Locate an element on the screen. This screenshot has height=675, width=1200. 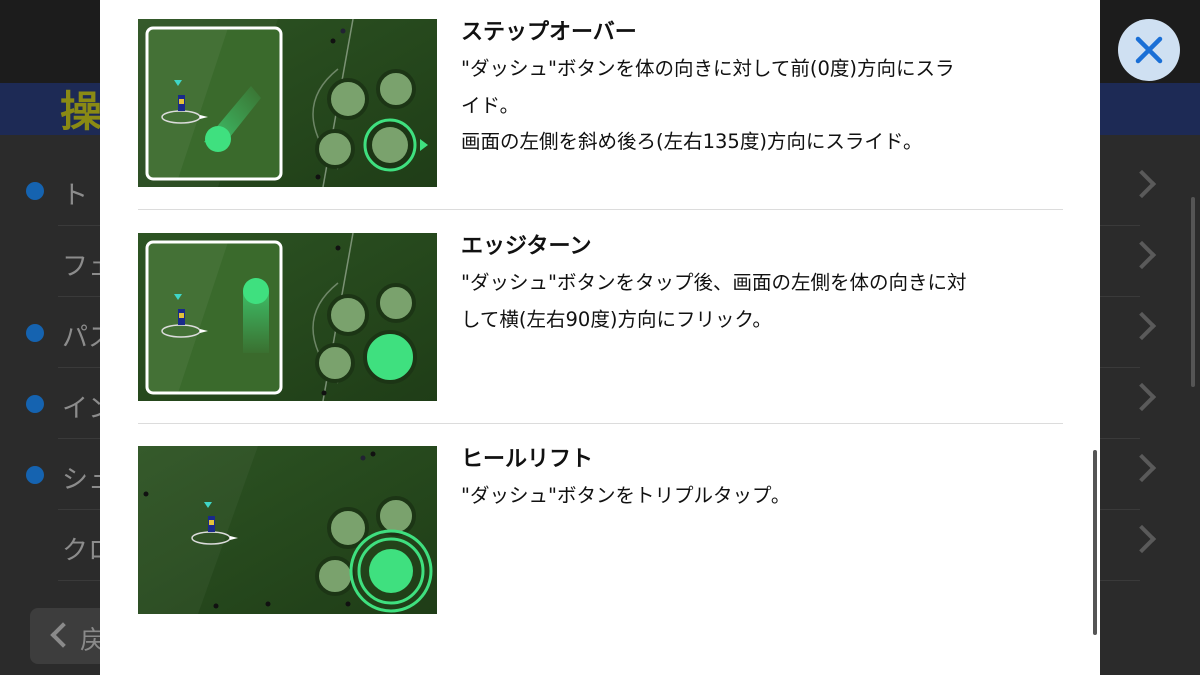
close-button is located at coordinates (1149, 50).